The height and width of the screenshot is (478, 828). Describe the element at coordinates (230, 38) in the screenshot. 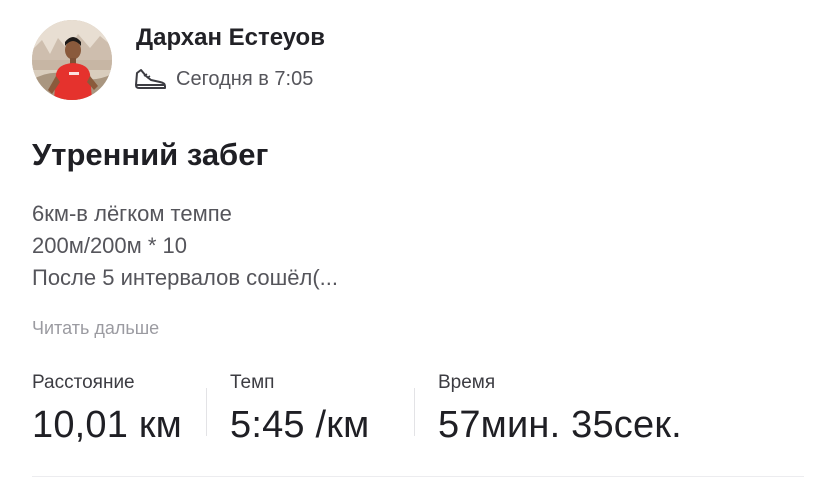

I see `author-name: Дархан Естеуов` at that location.